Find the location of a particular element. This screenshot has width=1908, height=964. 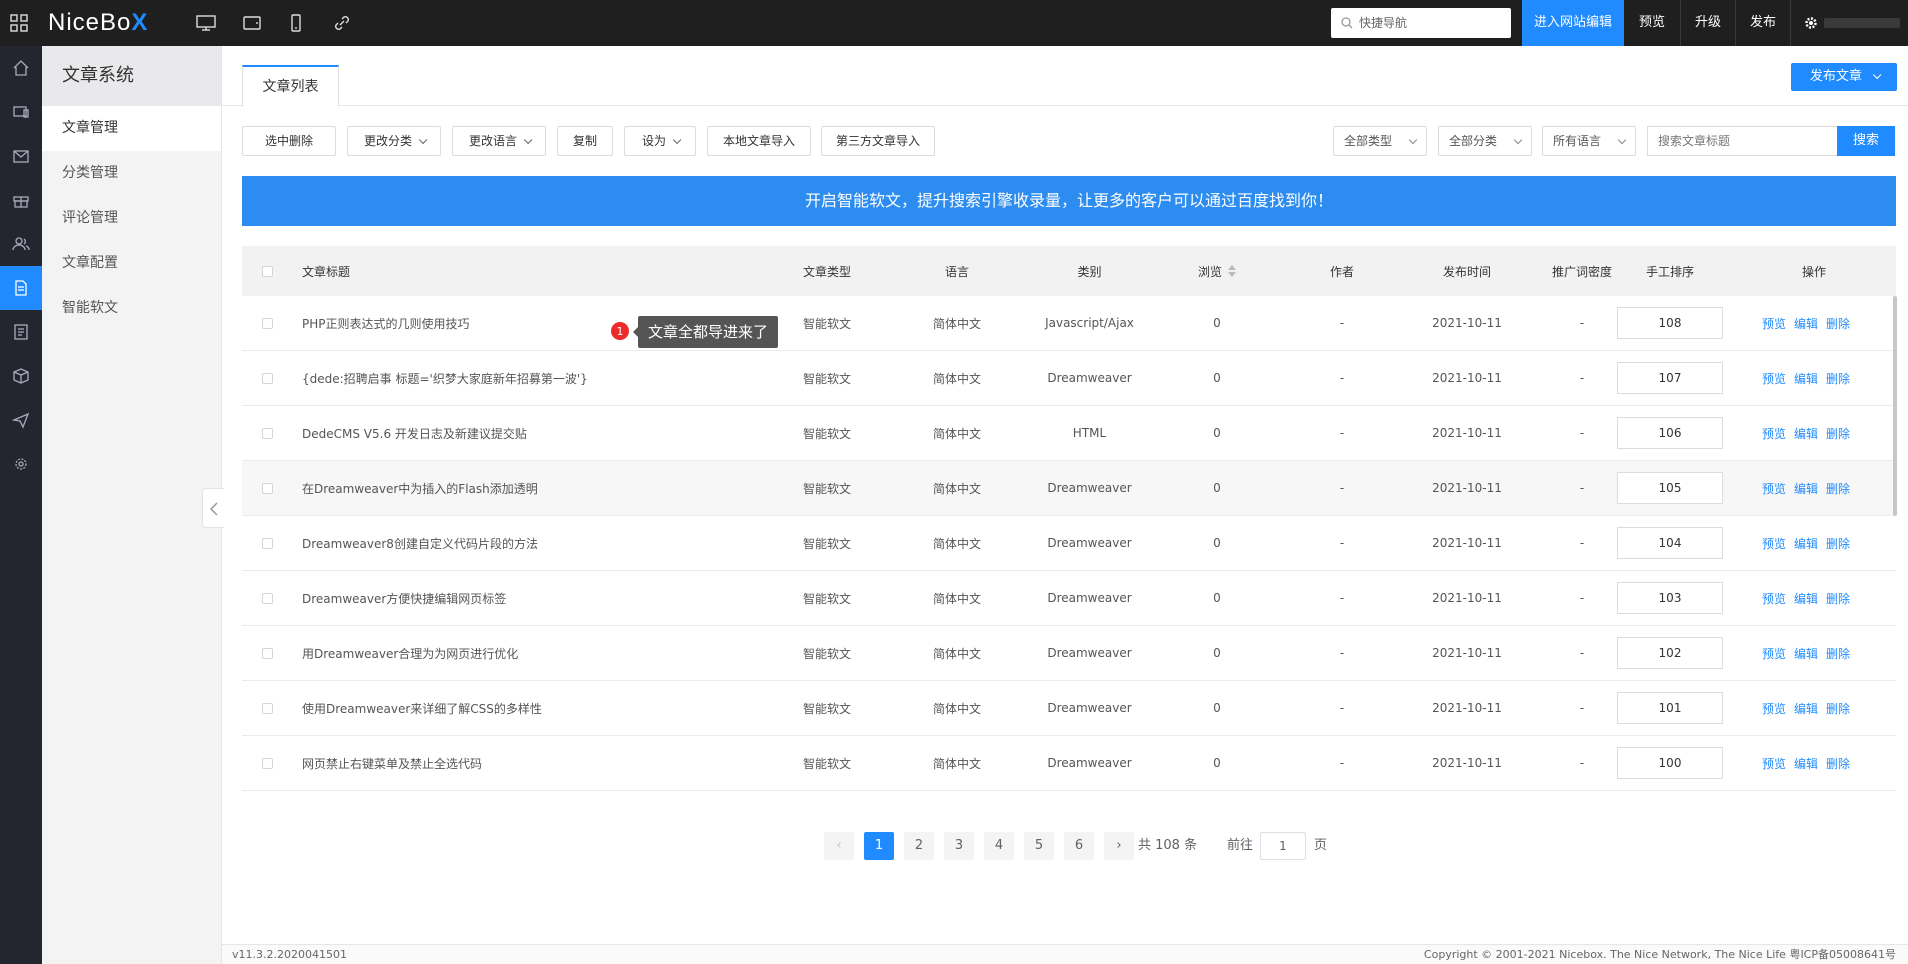

publish-article-button: 发布文章 is located at coordinates (1844, 77).